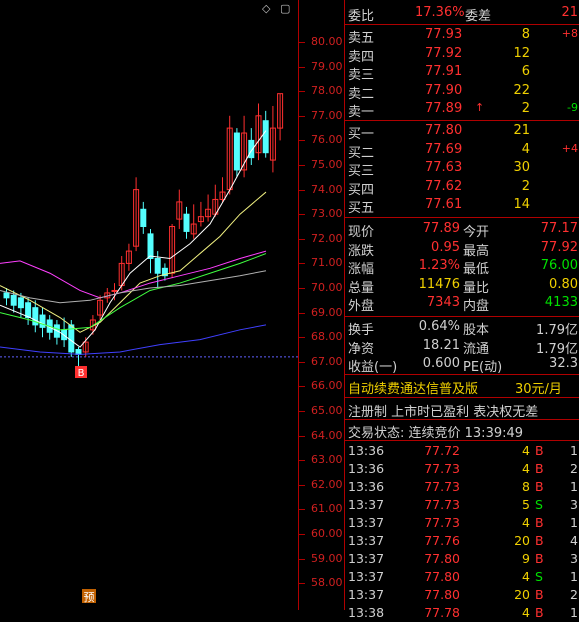 Image resolution: width=579 pixels, height=622 pixels. Describe the element at coordinates (327, 164) in the screenshot. I see `axis-price-label: 75.00` at that location.